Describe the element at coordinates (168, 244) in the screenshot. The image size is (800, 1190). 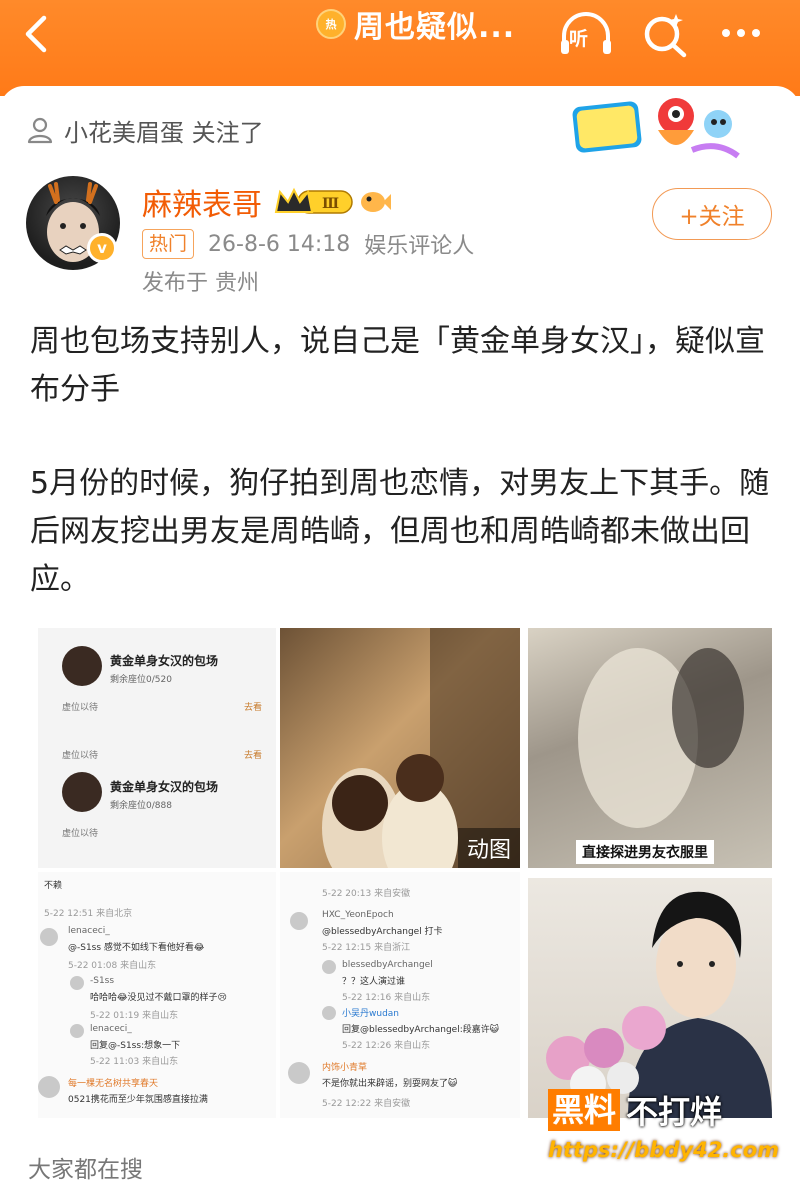
I see `hot-tag: 热门` at that location.